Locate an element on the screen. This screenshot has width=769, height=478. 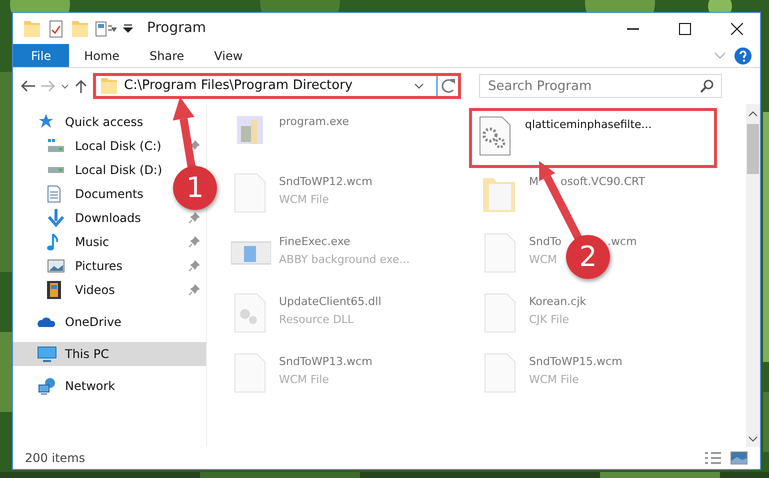
file-name-fragment: SndTo is located at coordinates (545, 242).